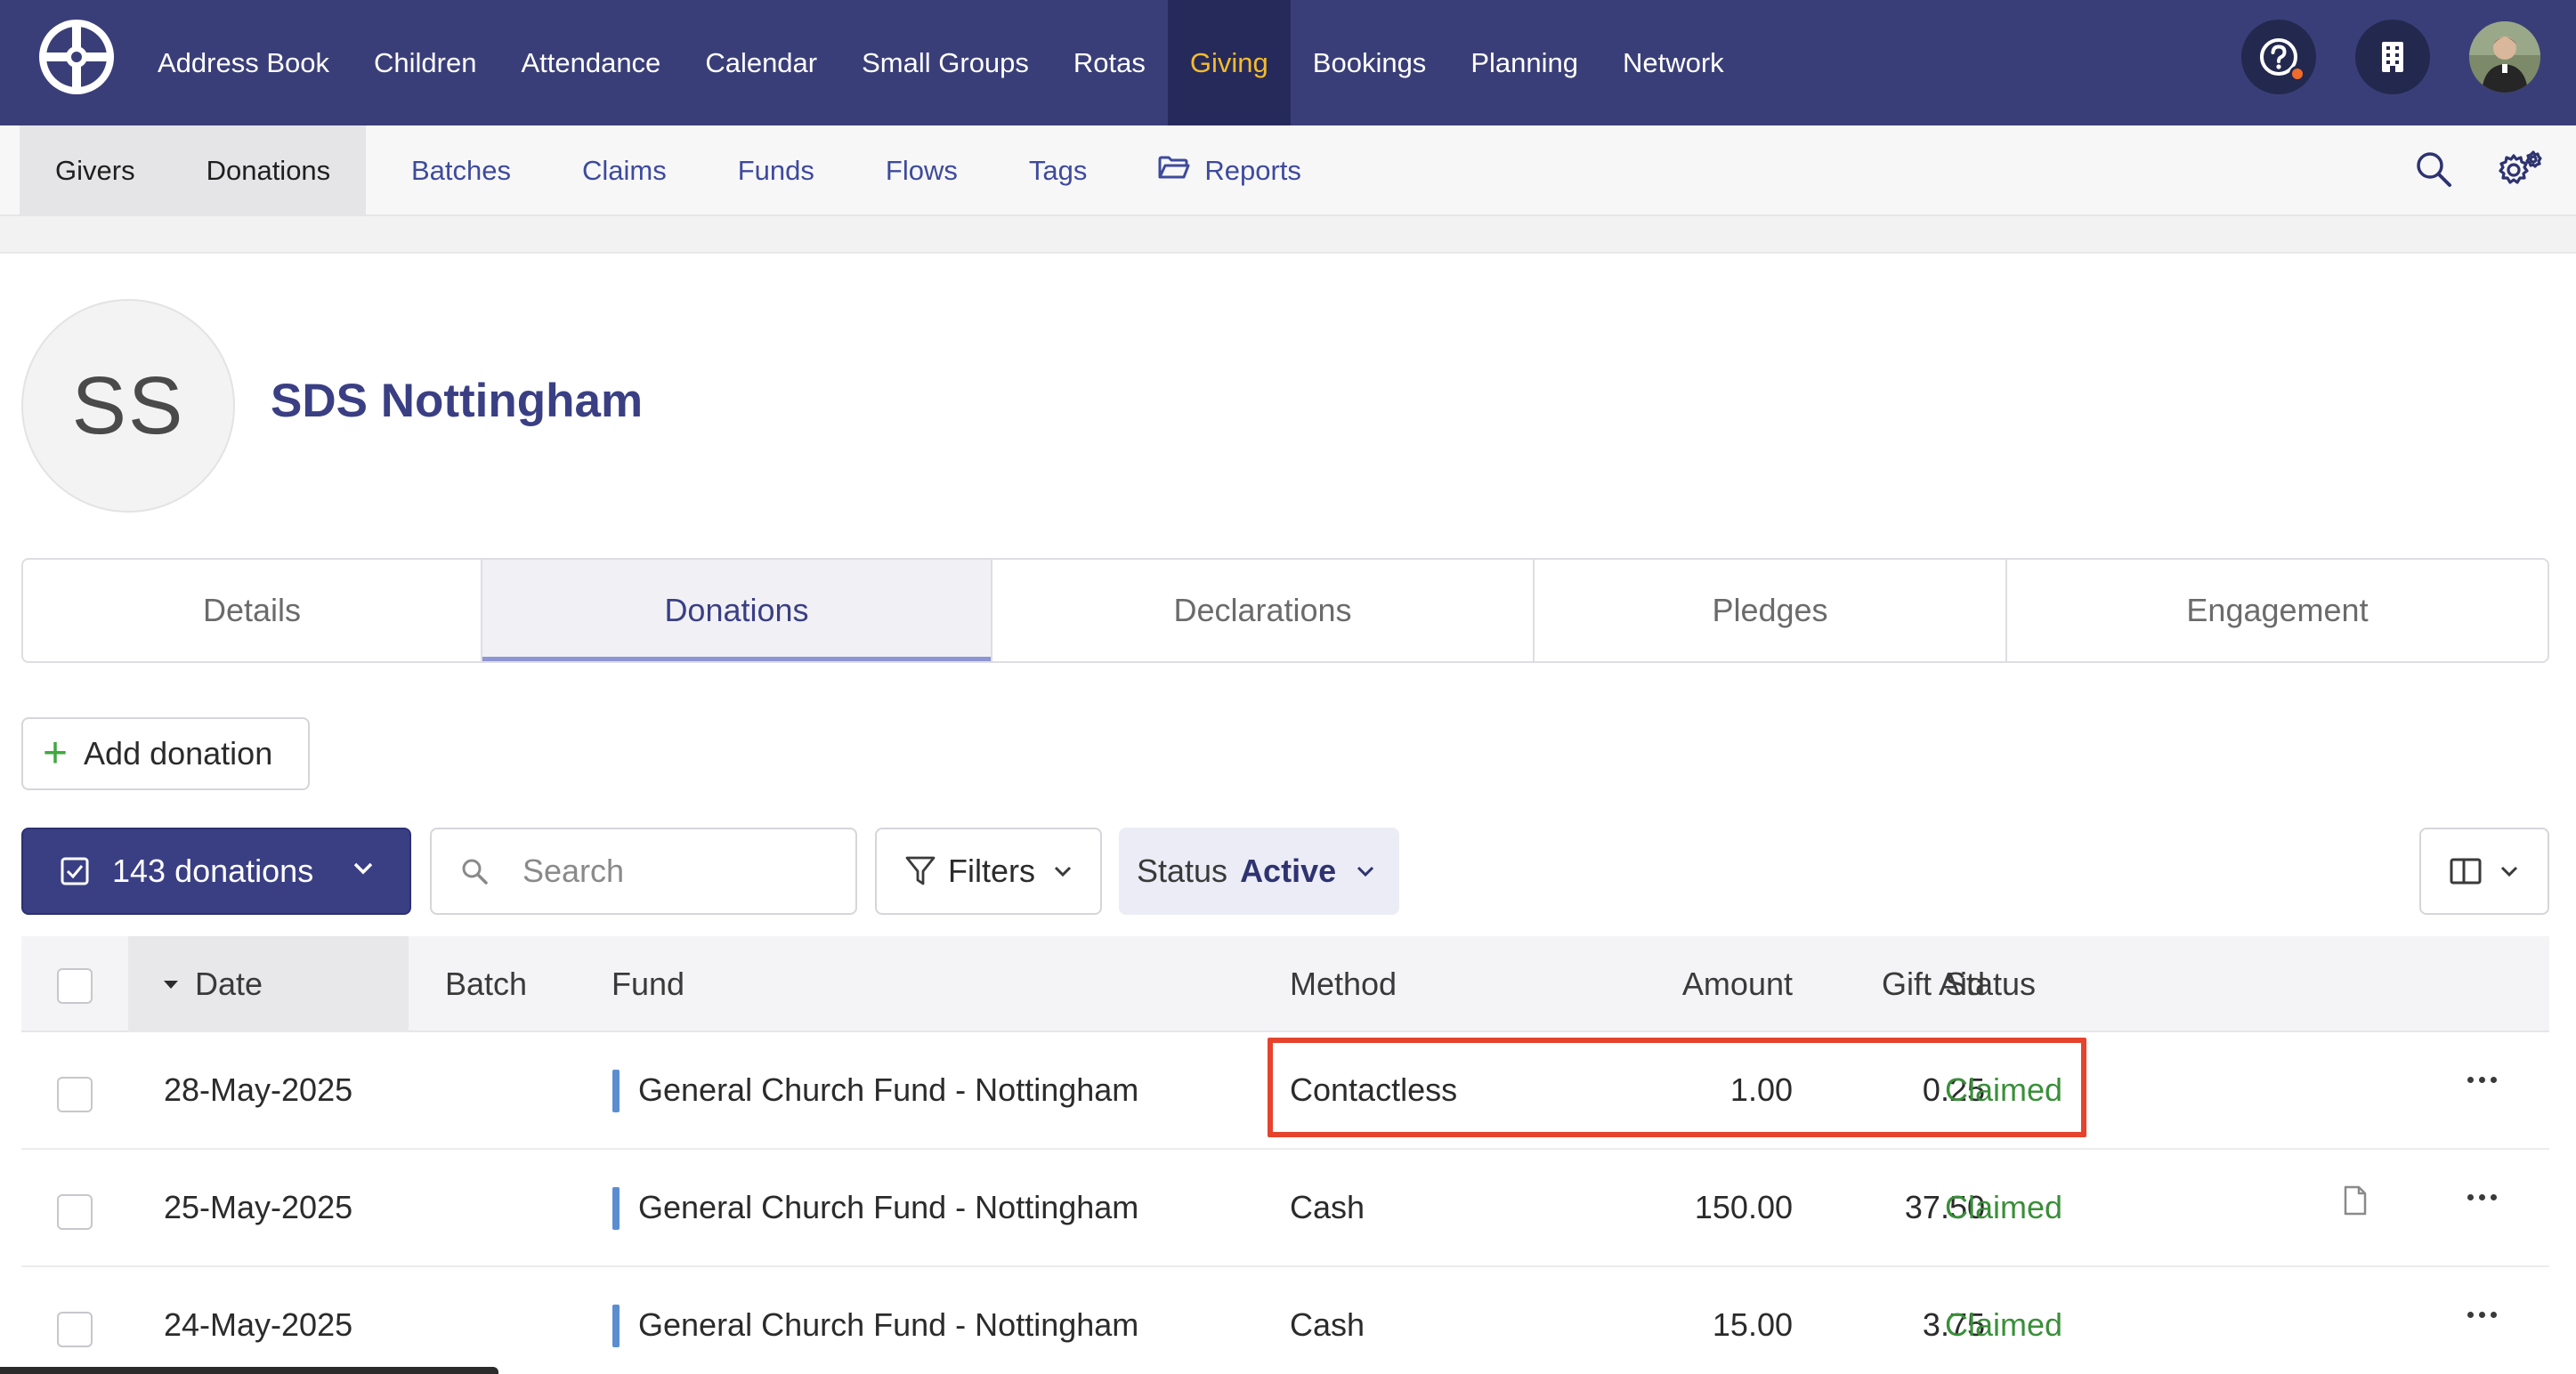 This screenshot has height=1374, width=2576. What do you see at coordinates (2505, 57) in the screenshot?
I see `user-avatar` at bounding box center [2505, 57].